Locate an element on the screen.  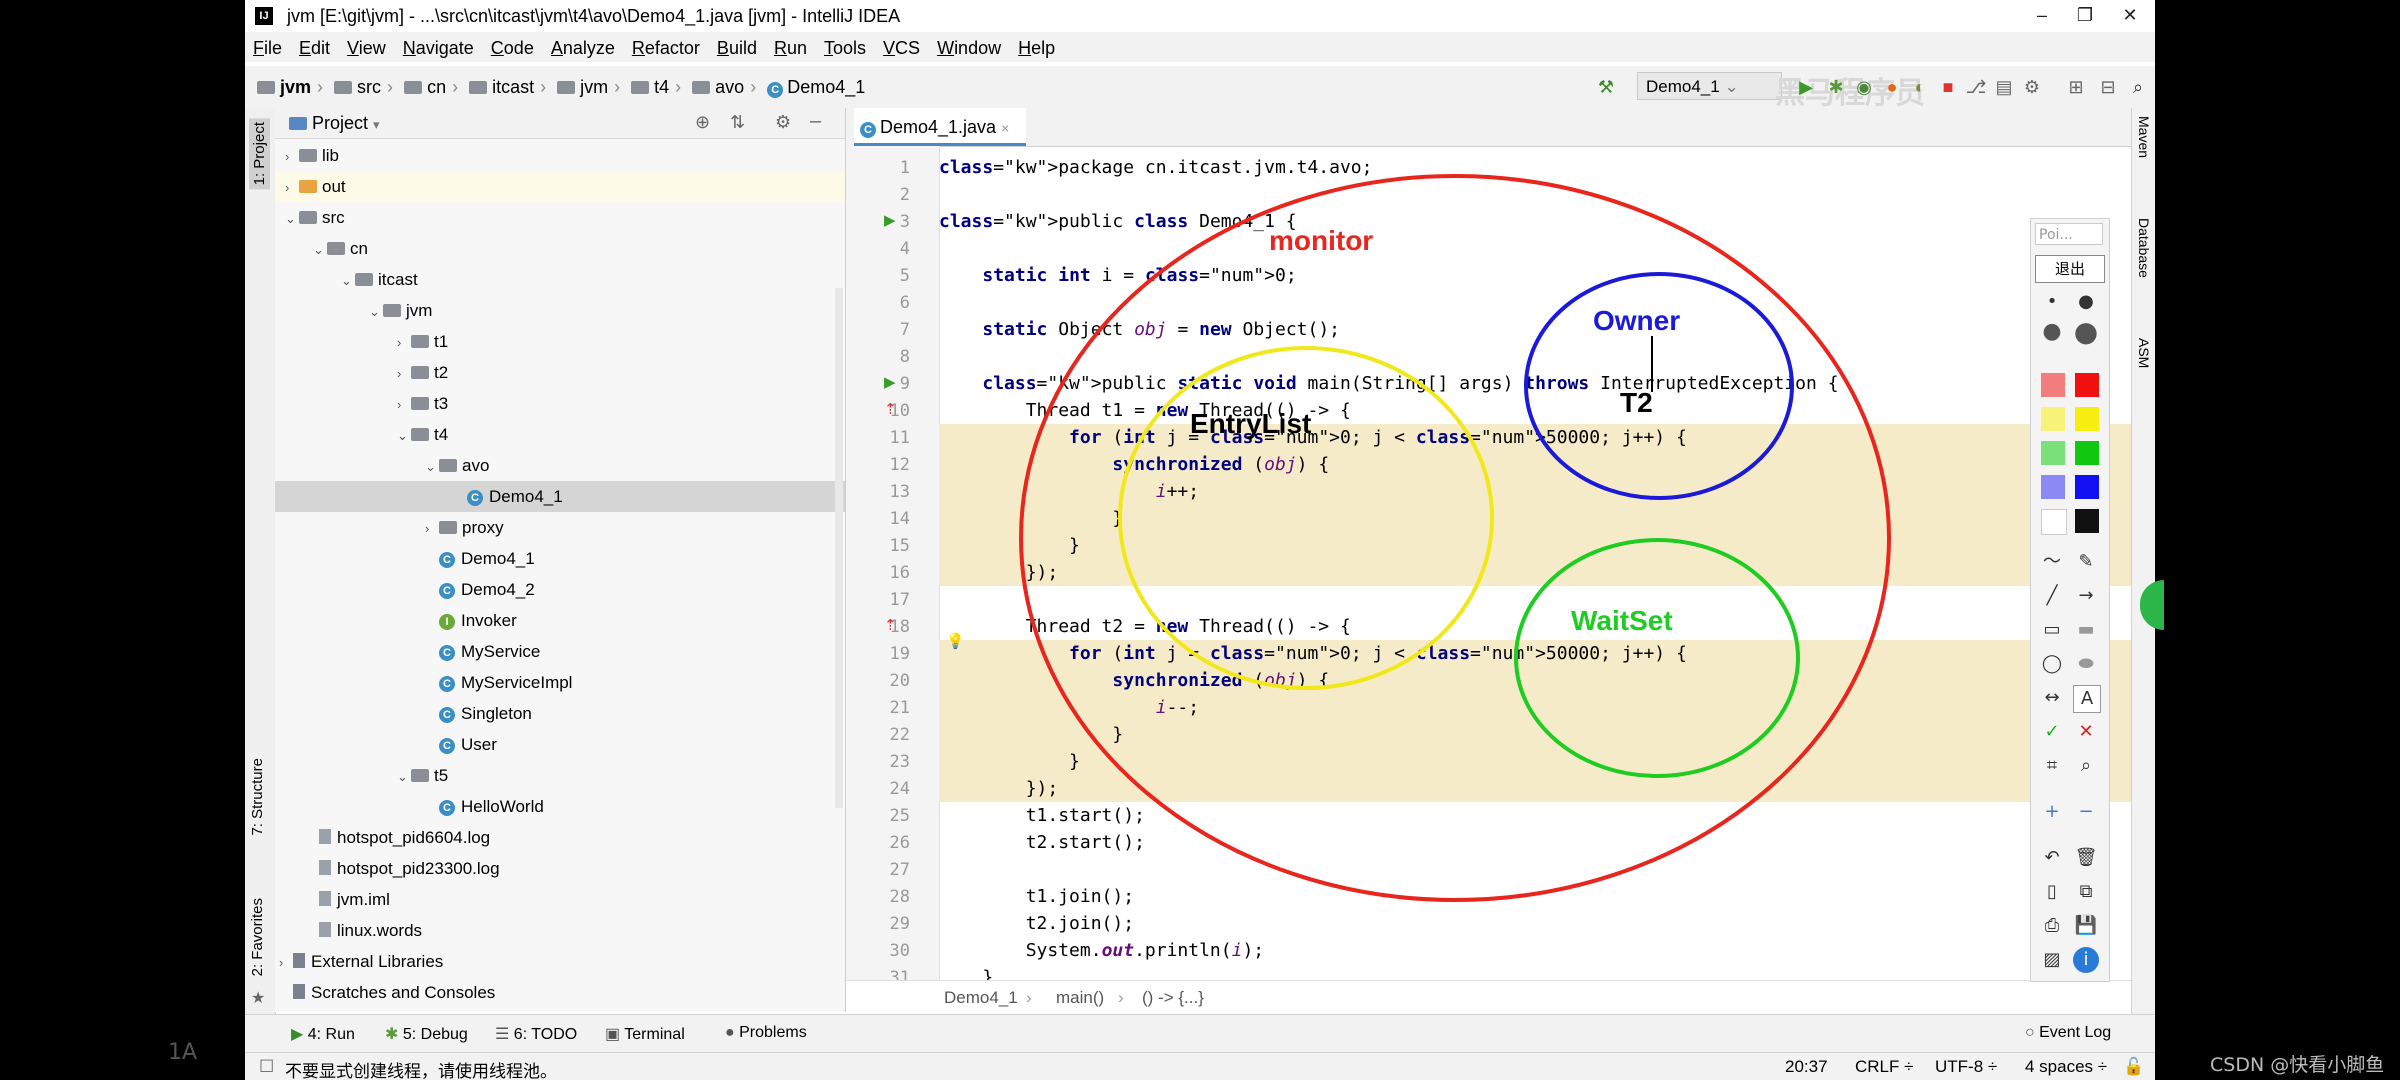
minimize-button: – is located at coordinates (2042, 15).